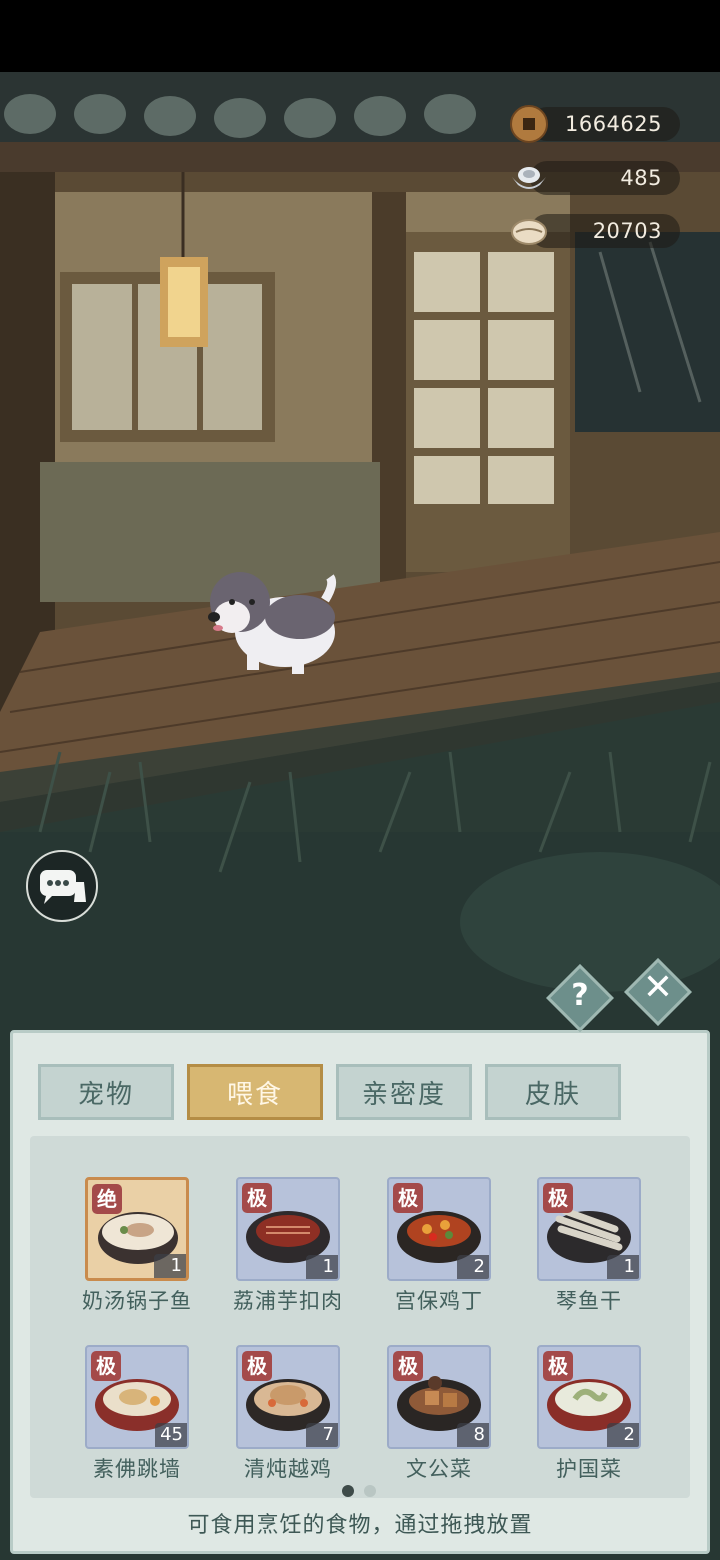  What do you see at coordinates (439, 1469) in the screenshot?
I see `food-name: 文公菜` at bounding box center [439, 1469].